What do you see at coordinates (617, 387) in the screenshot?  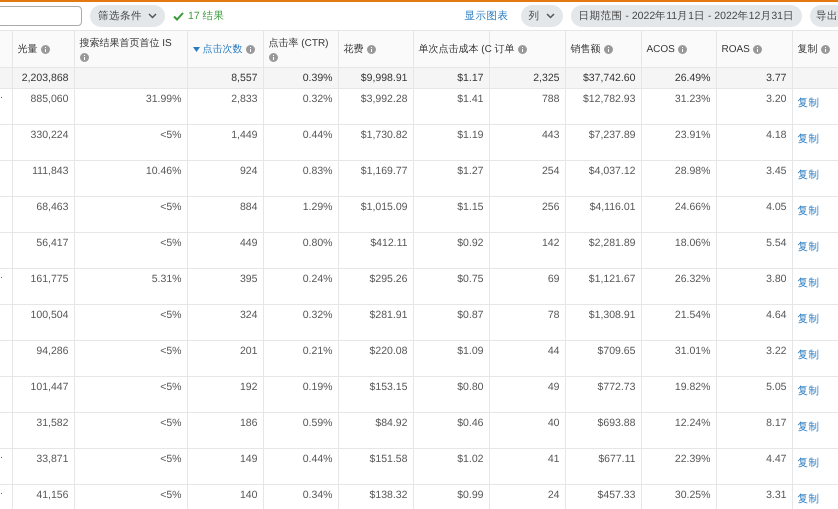 I see `table-cell: $772.73` at bounding box center [617, 387].